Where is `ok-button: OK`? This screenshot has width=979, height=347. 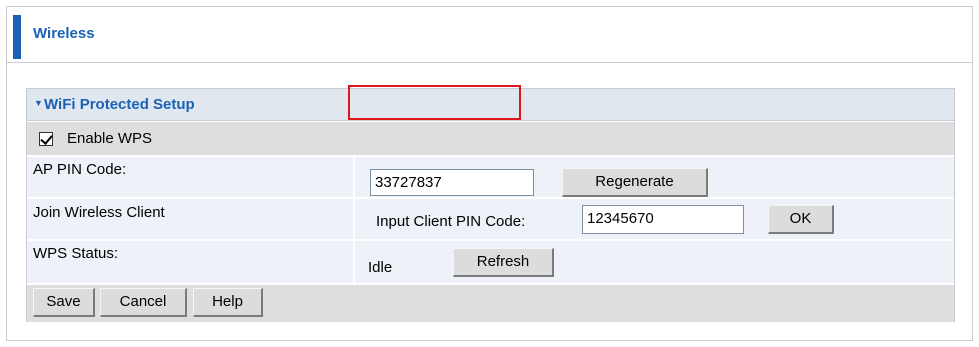 ok-button: OK is located at coordinates (801, 219).